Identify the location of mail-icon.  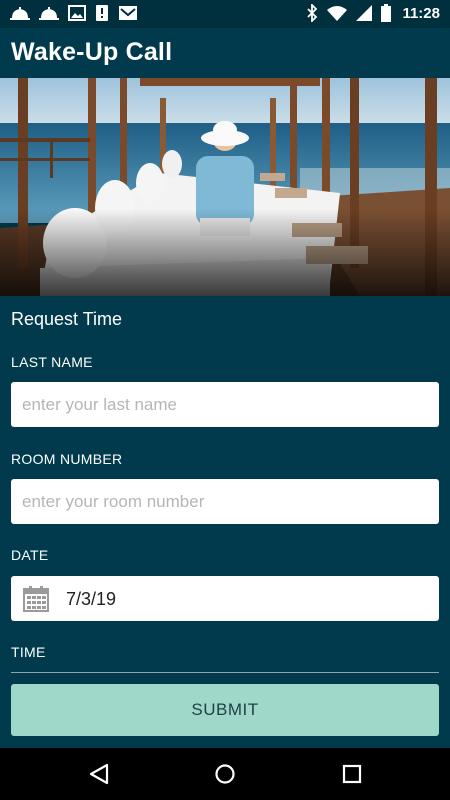
(128, 13).